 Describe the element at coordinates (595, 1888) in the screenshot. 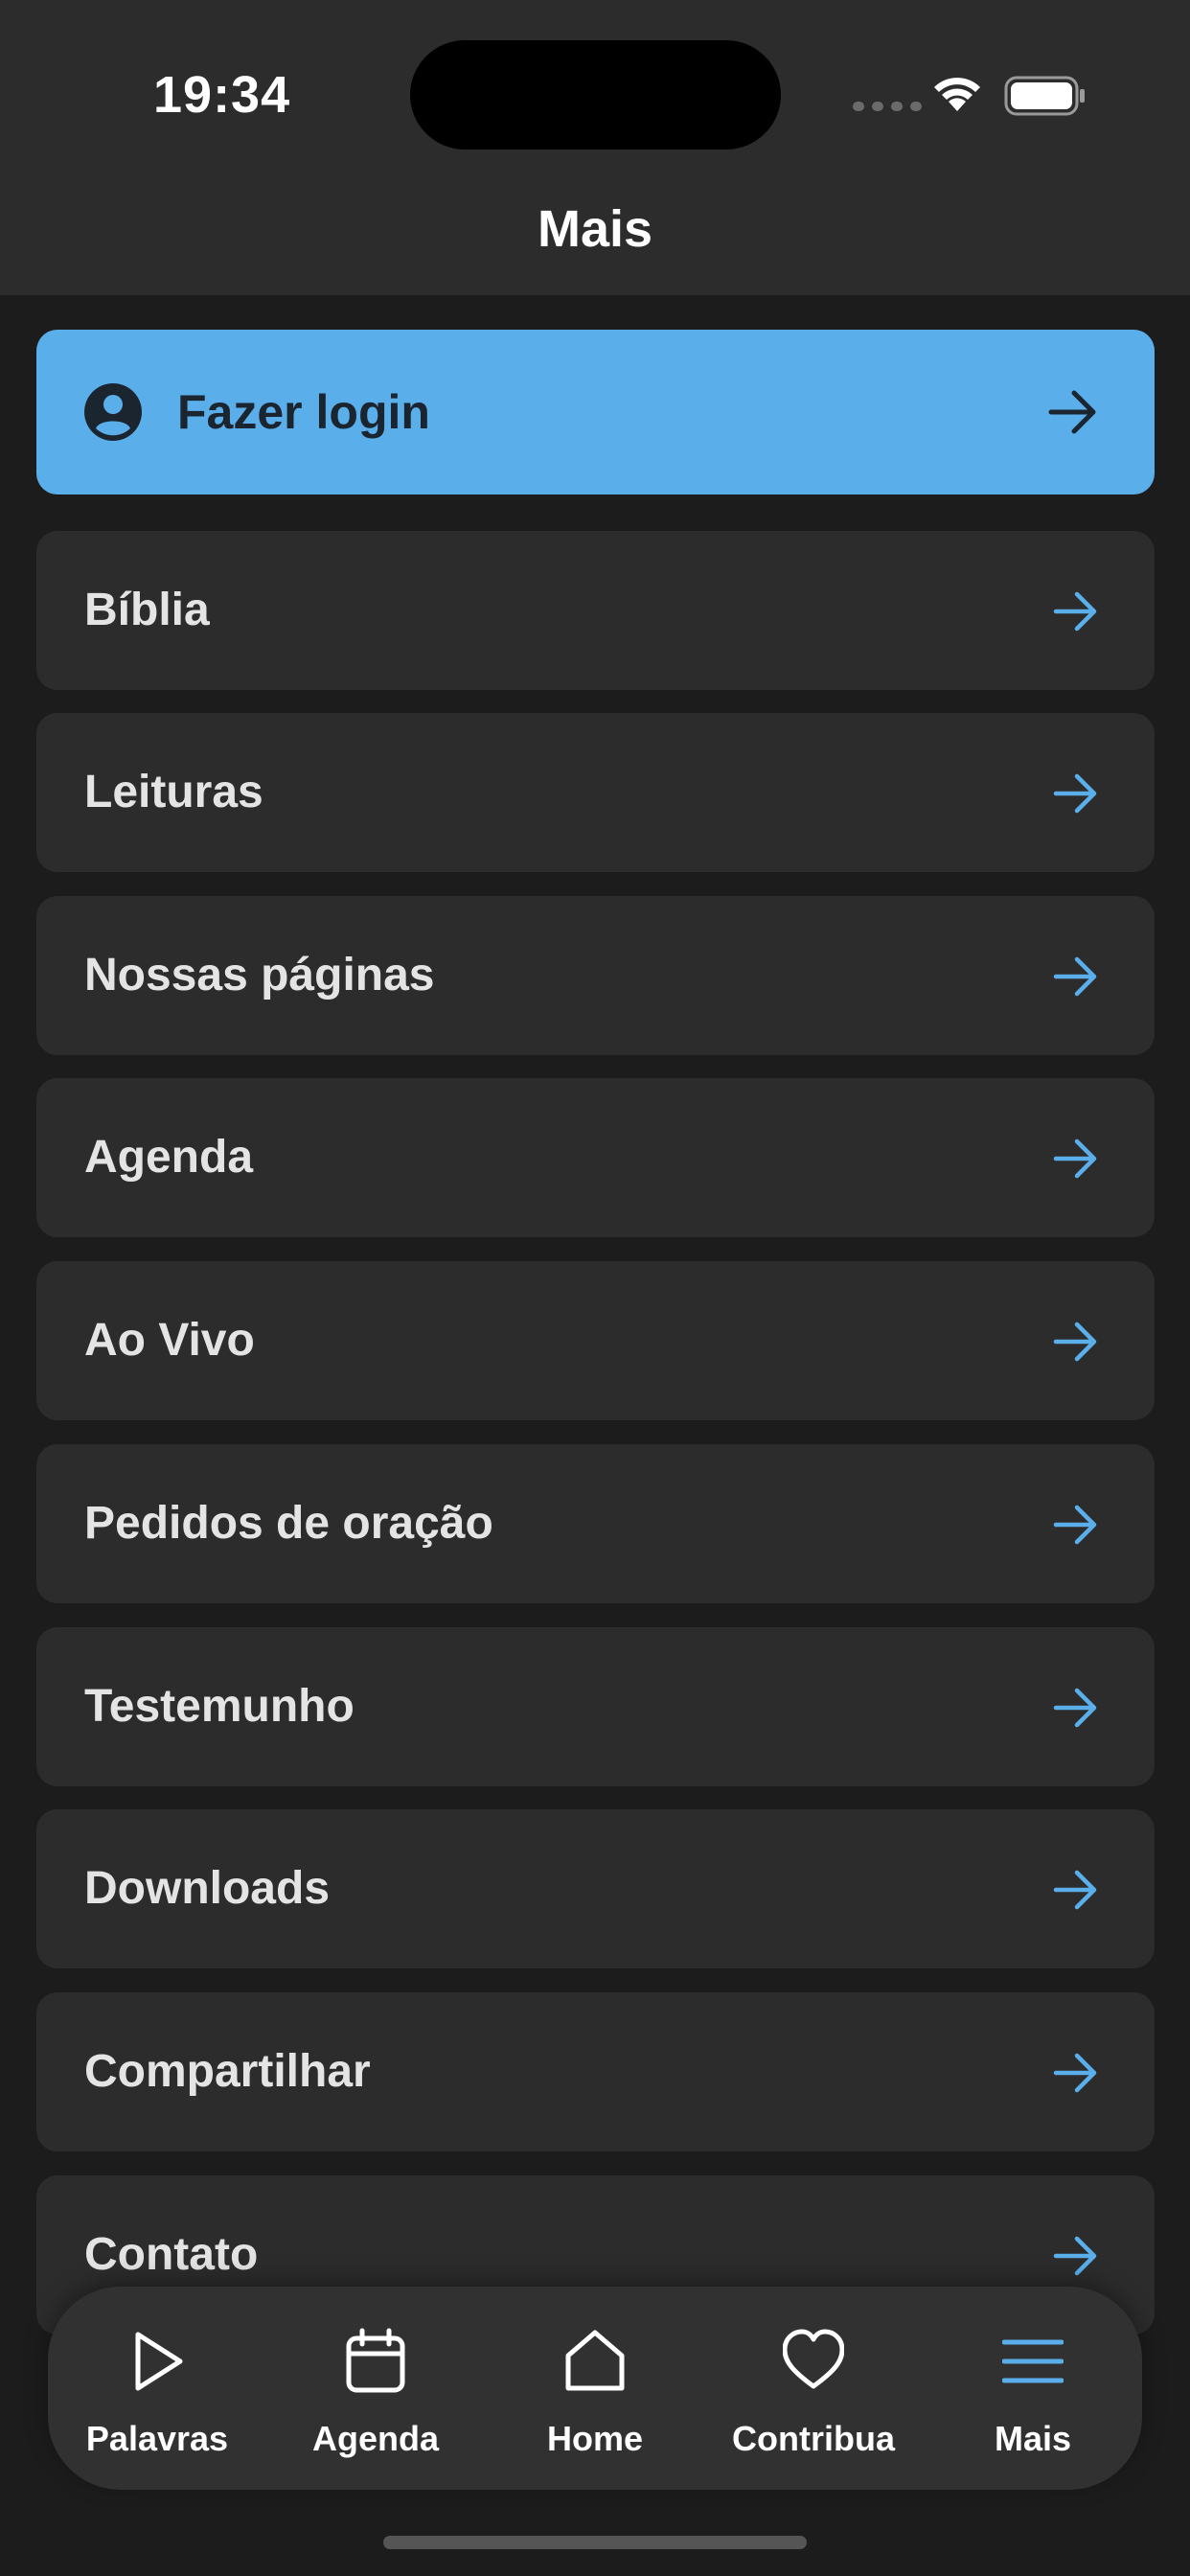

I see `menu-item-downloads: Downloads` at that location.